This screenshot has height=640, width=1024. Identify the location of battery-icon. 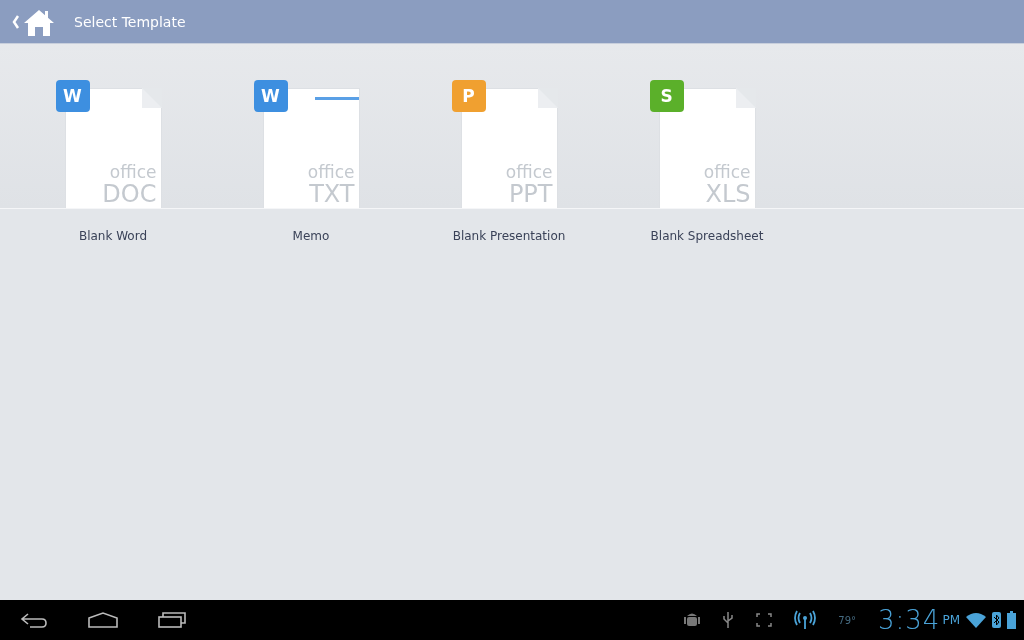
(1011, 620).